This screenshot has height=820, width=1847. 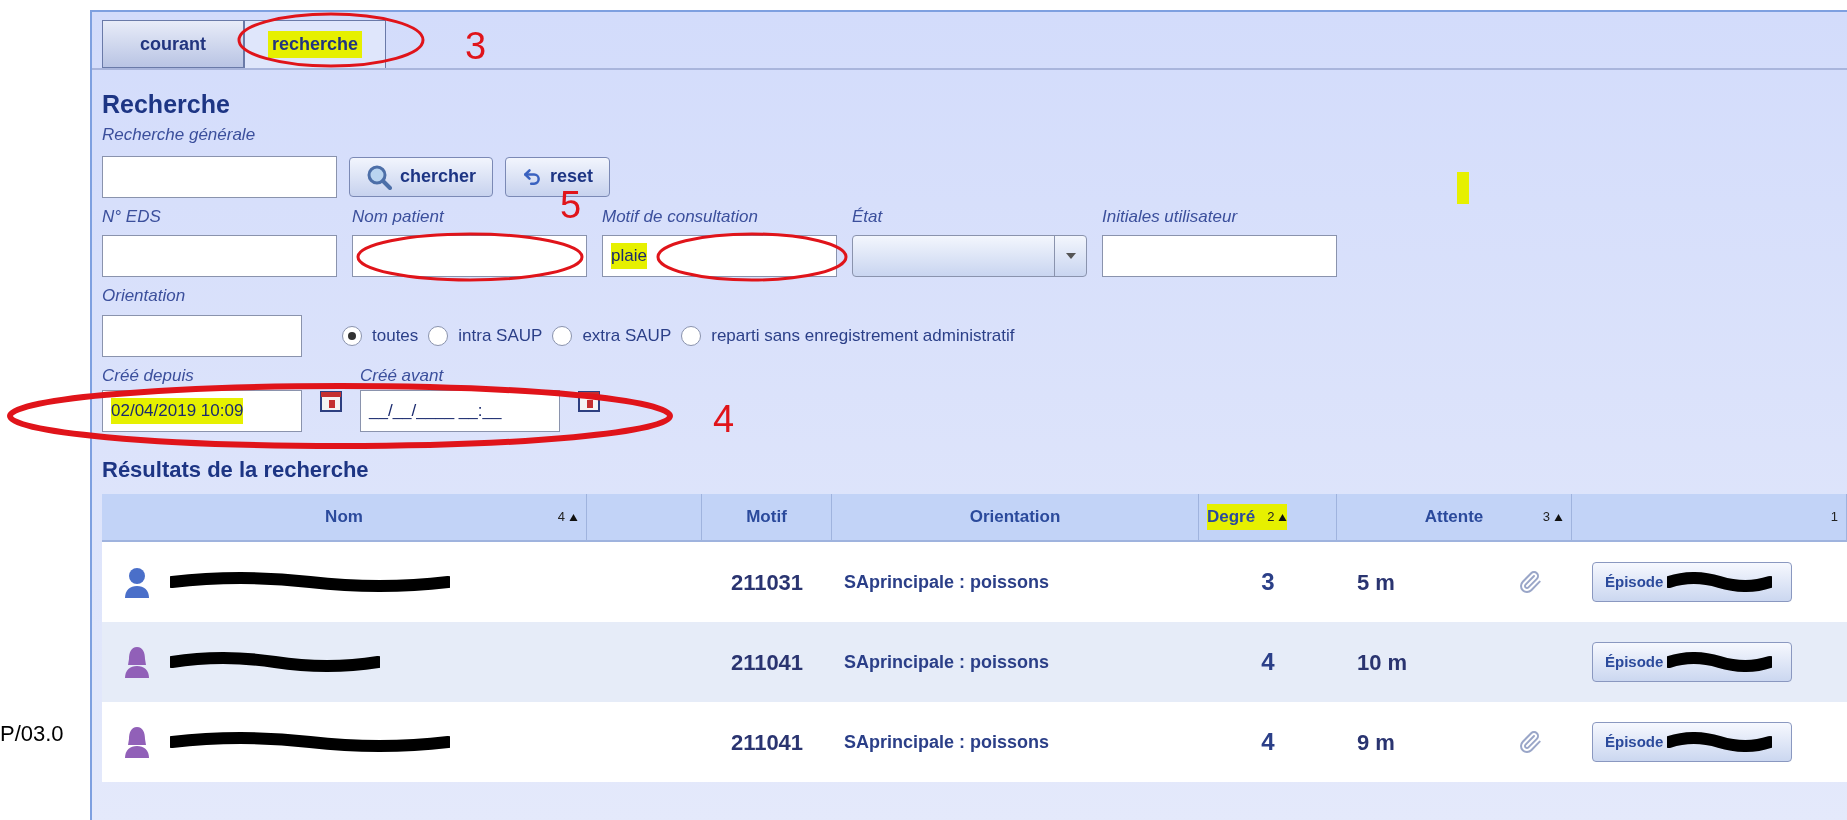 I want to click on section-heading: Recherche, so click(x=166, y=104).